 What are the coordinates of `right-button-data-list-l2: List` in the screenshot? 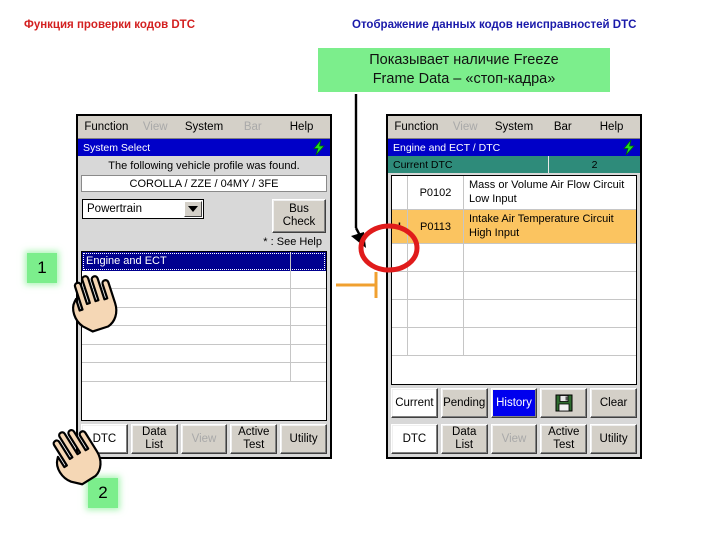 It's located at (464, 445).